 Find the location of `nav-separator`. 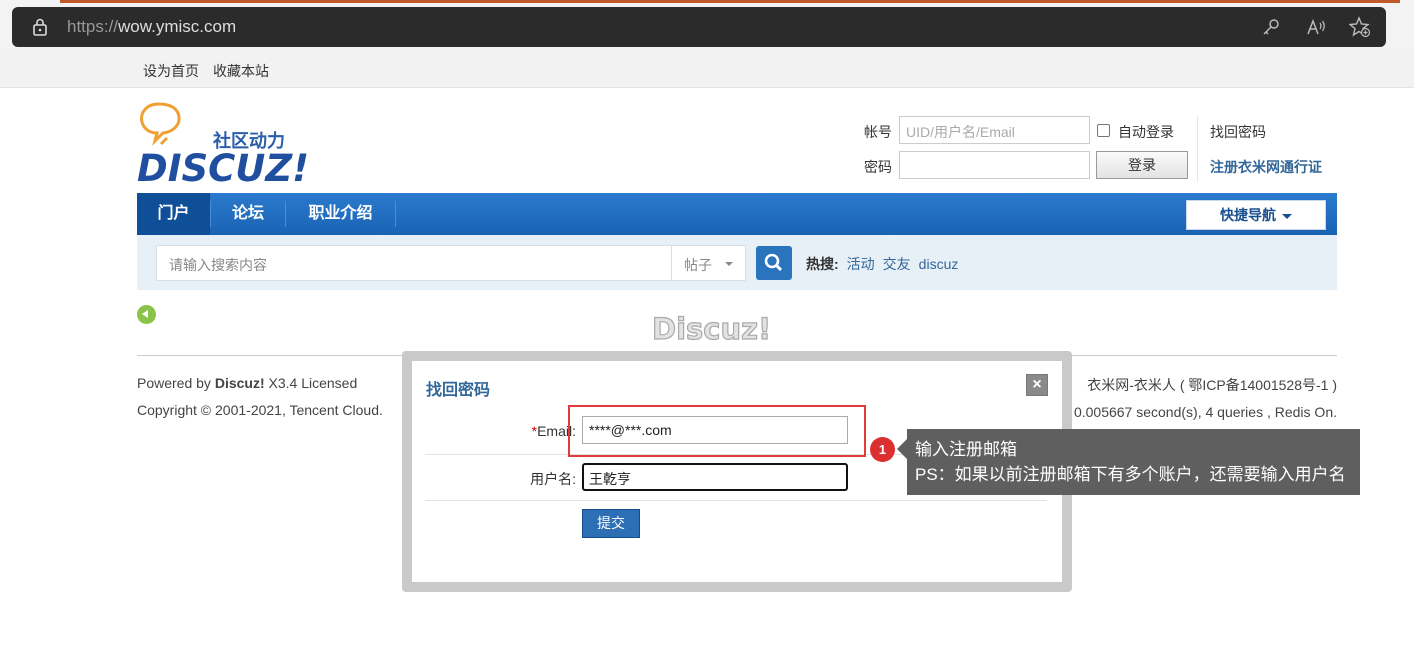

nav-separator is located at coordinates (395, 214).